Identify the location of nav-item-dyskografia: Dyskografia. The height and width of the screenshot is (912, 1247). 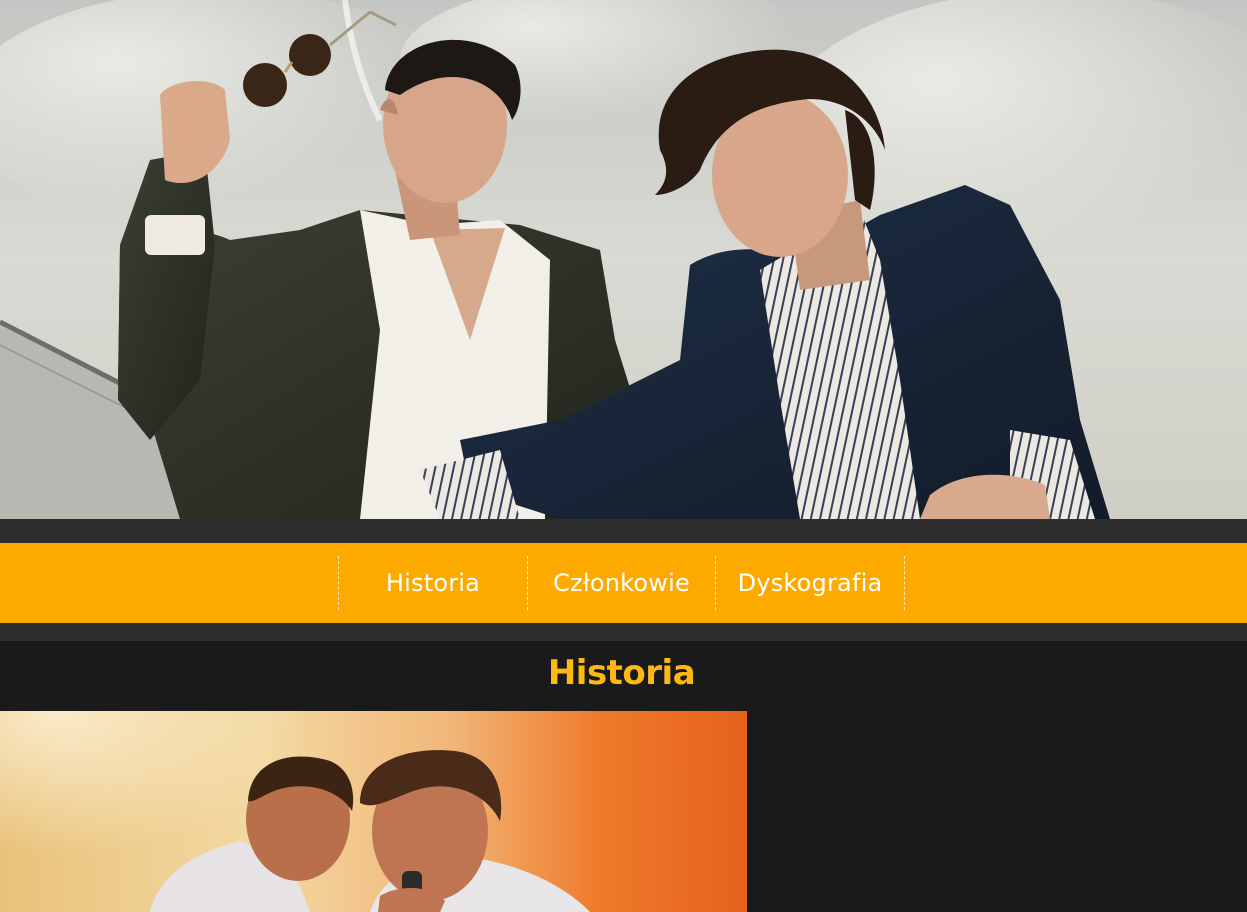
(810, 583).